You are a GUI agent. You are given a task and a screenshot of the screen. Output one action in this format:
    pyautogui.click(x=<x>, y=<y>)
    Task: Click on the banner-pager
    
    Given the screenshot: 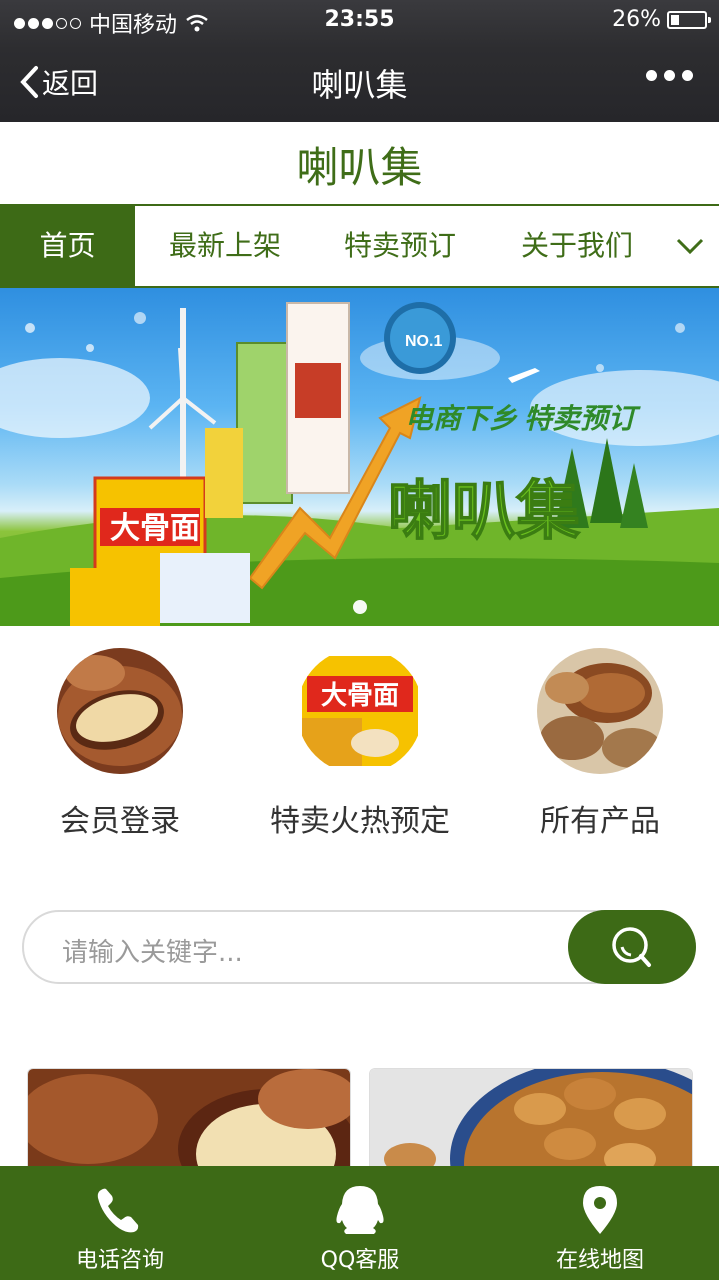 What is the action you would take?
    pyautogui.click(x=359, y=607)
    